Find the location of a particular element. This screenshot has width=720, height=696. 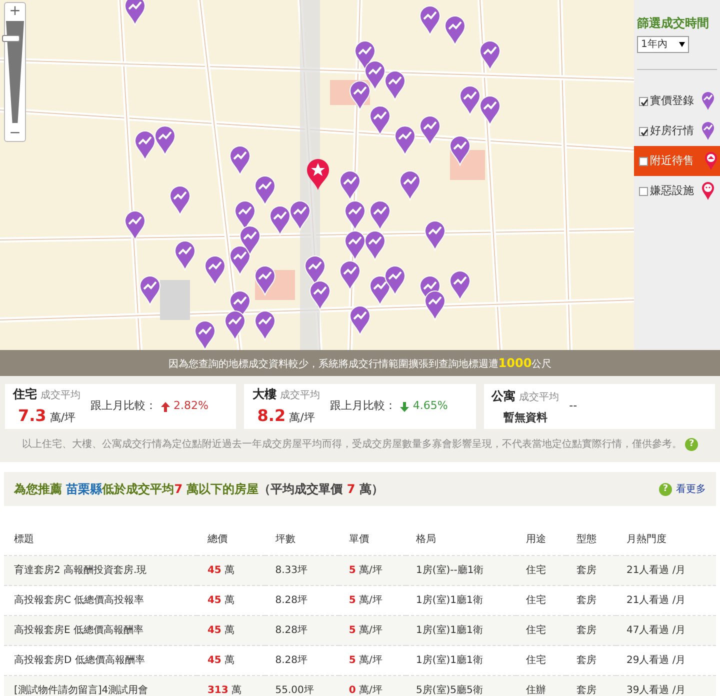

table-cell: 5房(室)5廳5衛 is located at coordinates (461, 686).